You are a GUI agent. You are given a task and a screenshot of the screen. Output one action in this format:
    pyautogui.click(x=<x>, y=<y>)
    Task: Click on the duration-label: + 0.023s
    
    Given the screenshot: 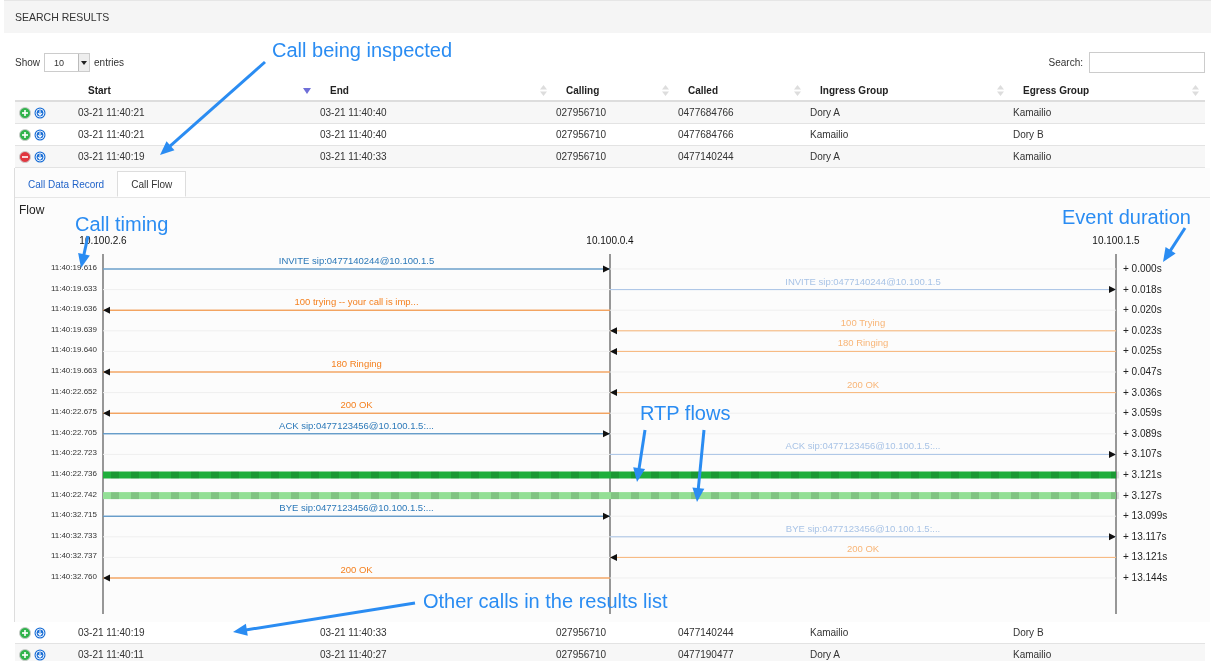 What is the action you would take?
    pyautogui.click(x=1142, y=330)
    